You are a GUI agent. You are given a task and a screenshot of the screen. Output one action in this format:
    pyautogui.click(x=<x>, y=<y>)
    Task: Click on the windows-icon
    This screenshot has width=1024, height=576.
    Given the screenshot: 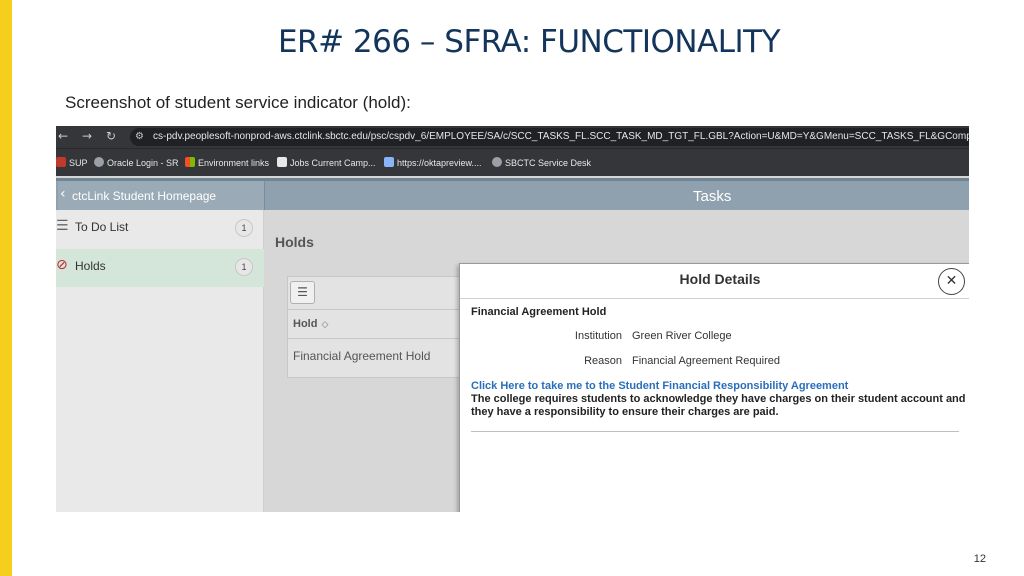 What is the action you would take?
    pyautogui.click(x=190, y=162)
    